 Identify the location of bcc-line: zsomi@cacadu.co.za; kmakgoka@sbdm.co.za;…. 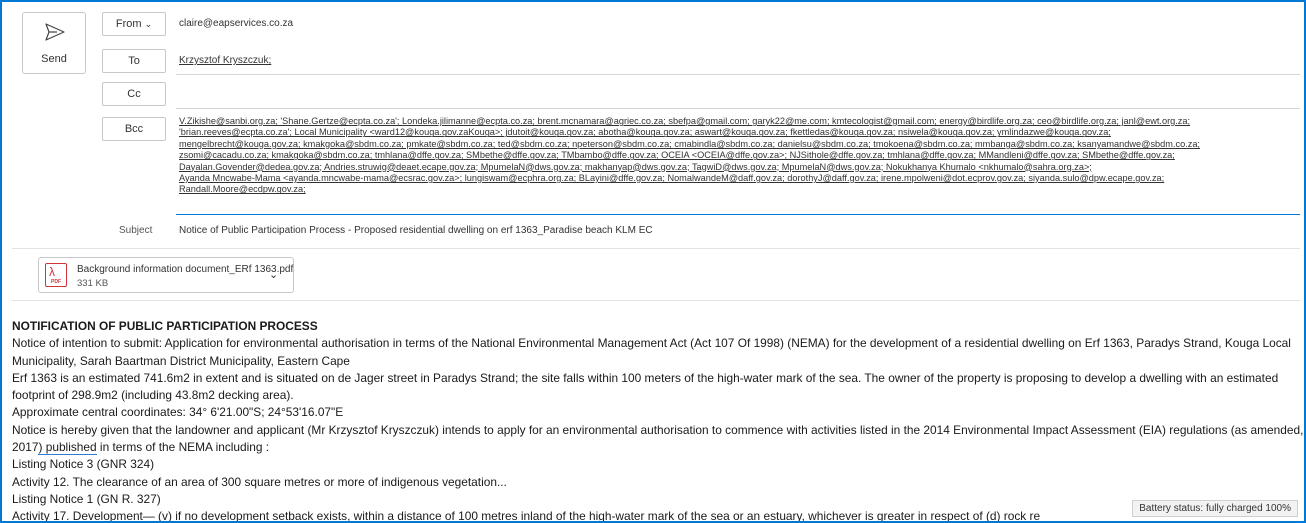
(677, 155).